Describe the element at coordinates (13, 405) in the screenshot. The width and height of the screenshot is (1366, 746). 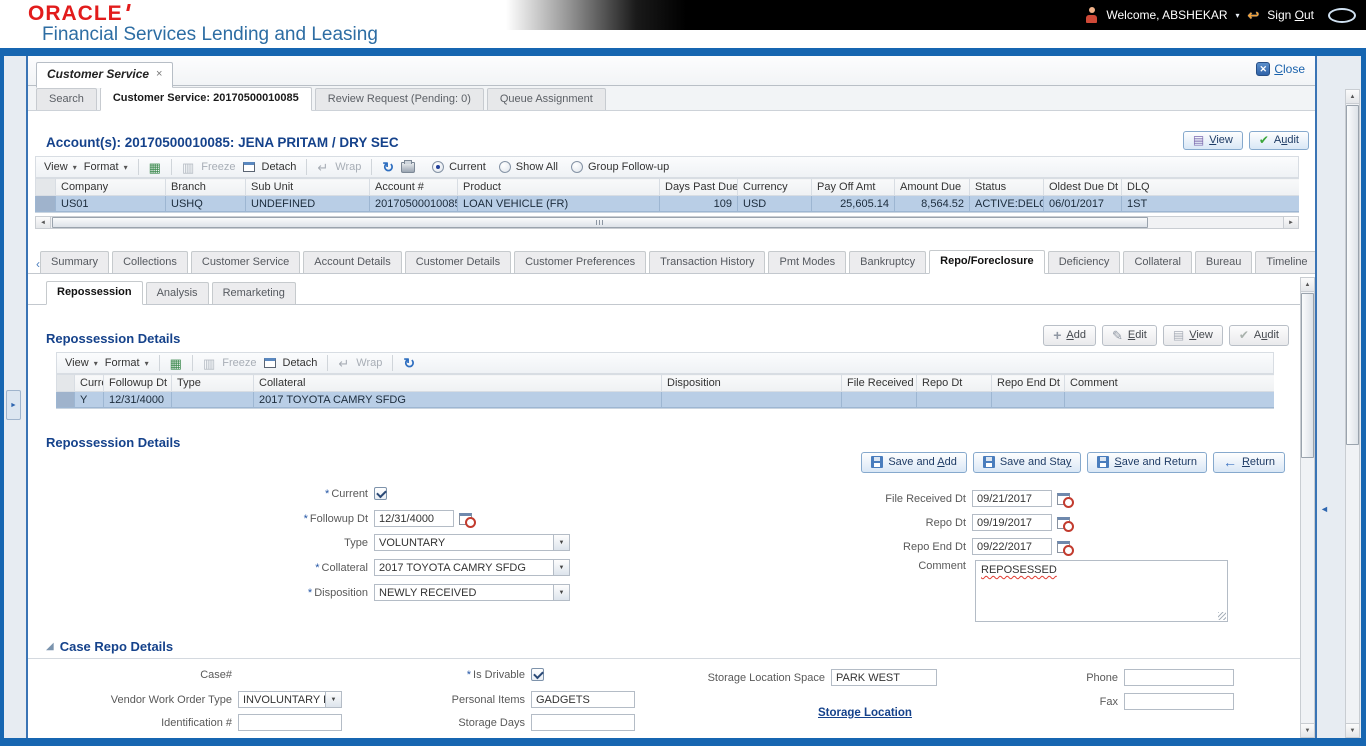
I see `left-splitter-handle: ►` at that location.